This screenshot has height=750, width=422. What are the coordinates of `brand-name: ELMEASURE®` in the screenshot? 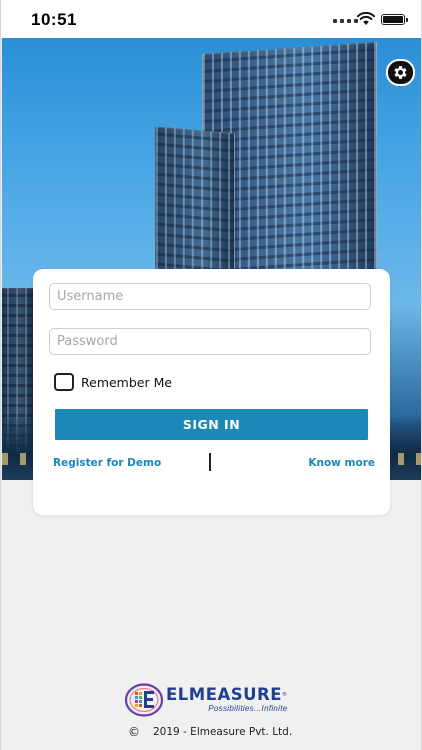 It's located at (227, 694).